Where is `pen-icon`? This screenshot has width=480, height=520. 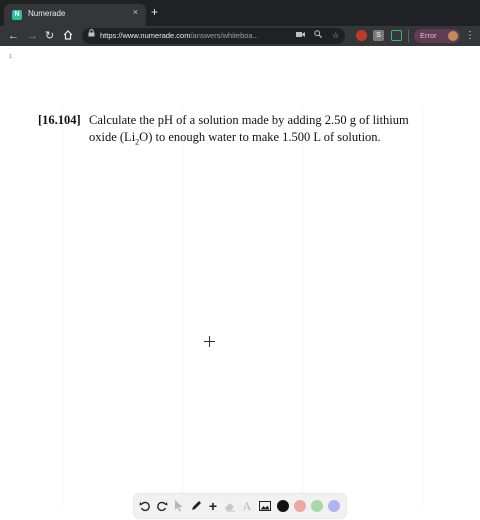 pen-icon is located at coordinates (196, 506).